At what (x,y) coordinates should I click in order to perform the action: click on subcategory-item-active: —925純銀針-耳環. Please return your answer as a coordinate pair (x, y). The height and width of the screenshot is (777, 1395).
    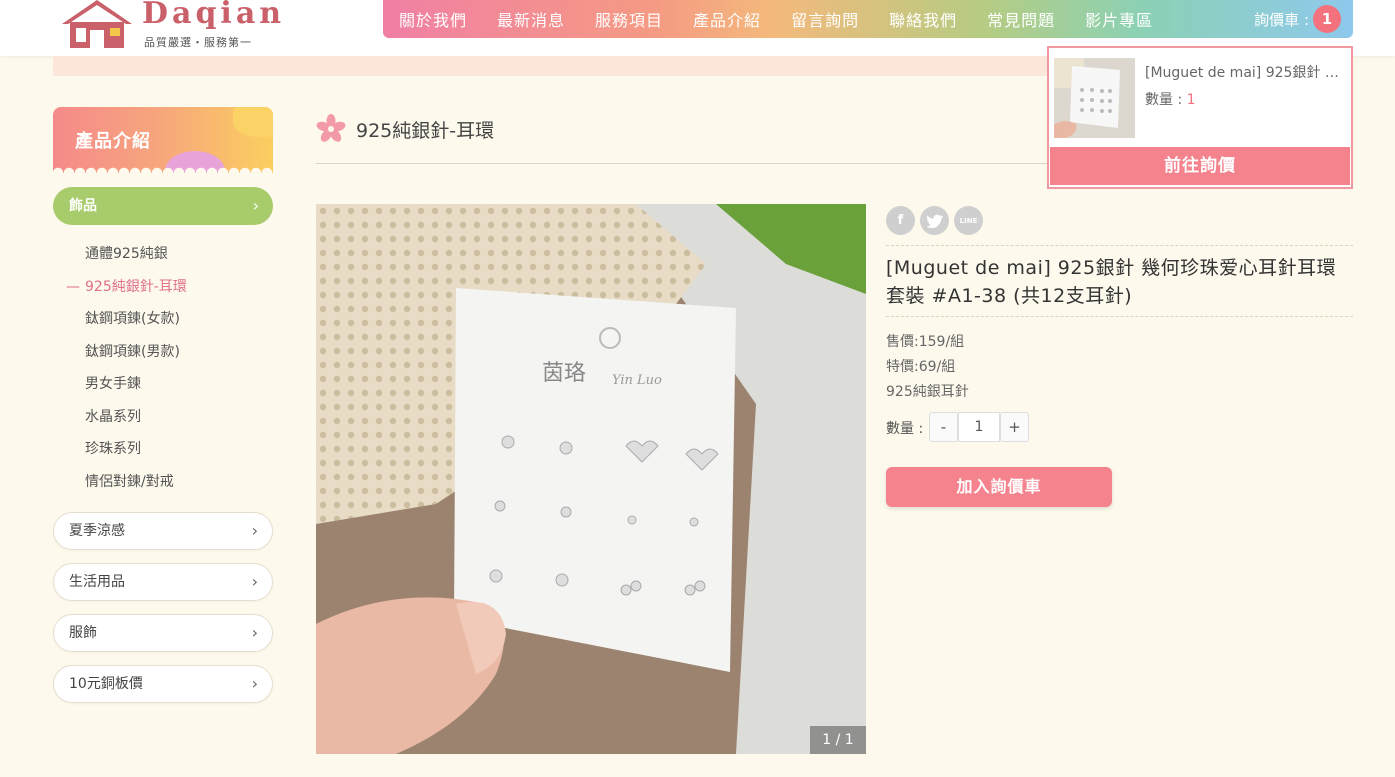
    Looking at the image, I should click on (163, 289).